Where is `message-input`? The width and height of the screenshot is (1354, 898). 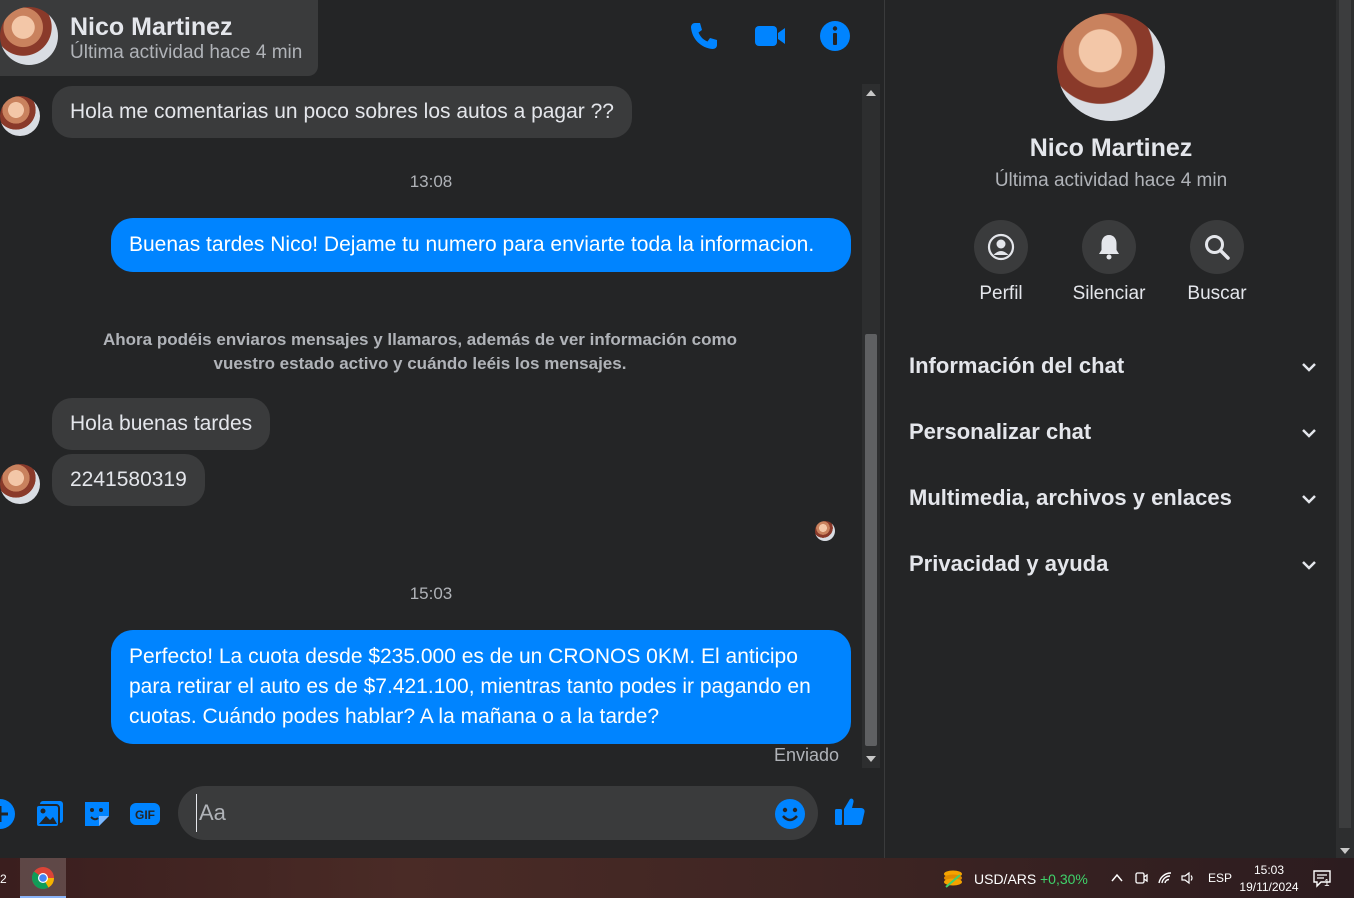
message-input is located at coordinates (476, 813).